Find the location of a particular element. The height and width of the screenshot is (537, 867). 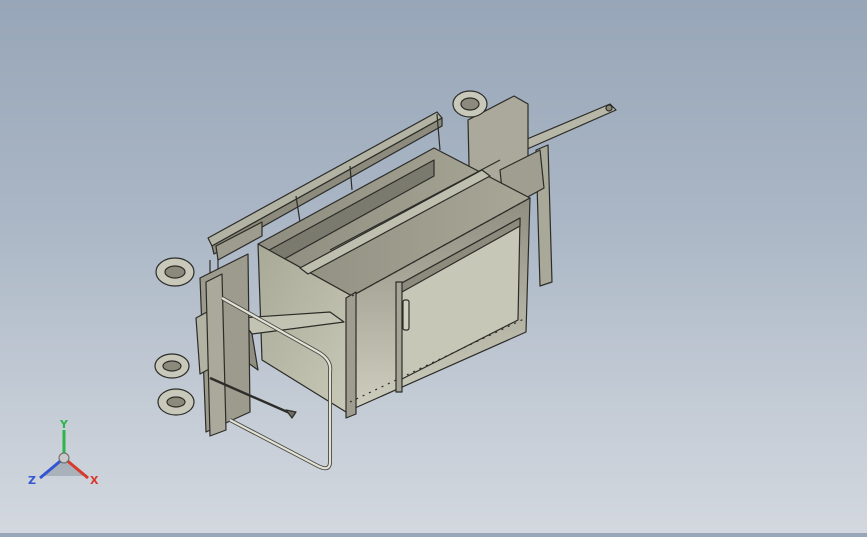

triad-origin is located at coordinates (64, 458).